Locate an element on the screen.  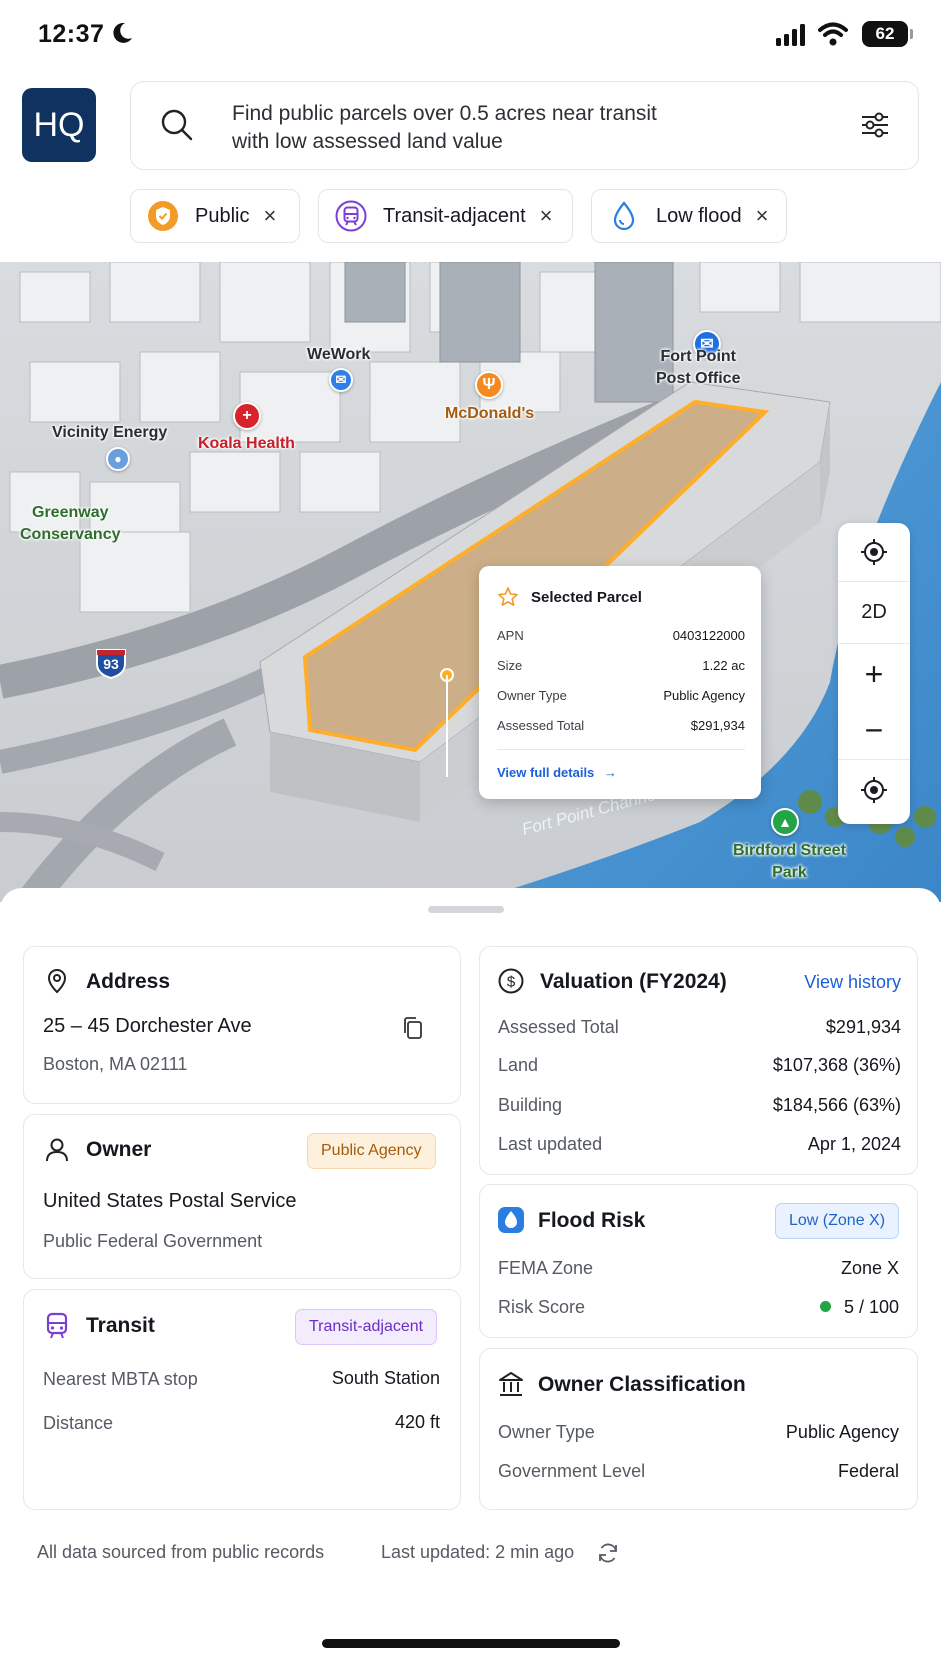
transit-stop-label: Nearest MBTA stop is located at coordinates (120, 1379).